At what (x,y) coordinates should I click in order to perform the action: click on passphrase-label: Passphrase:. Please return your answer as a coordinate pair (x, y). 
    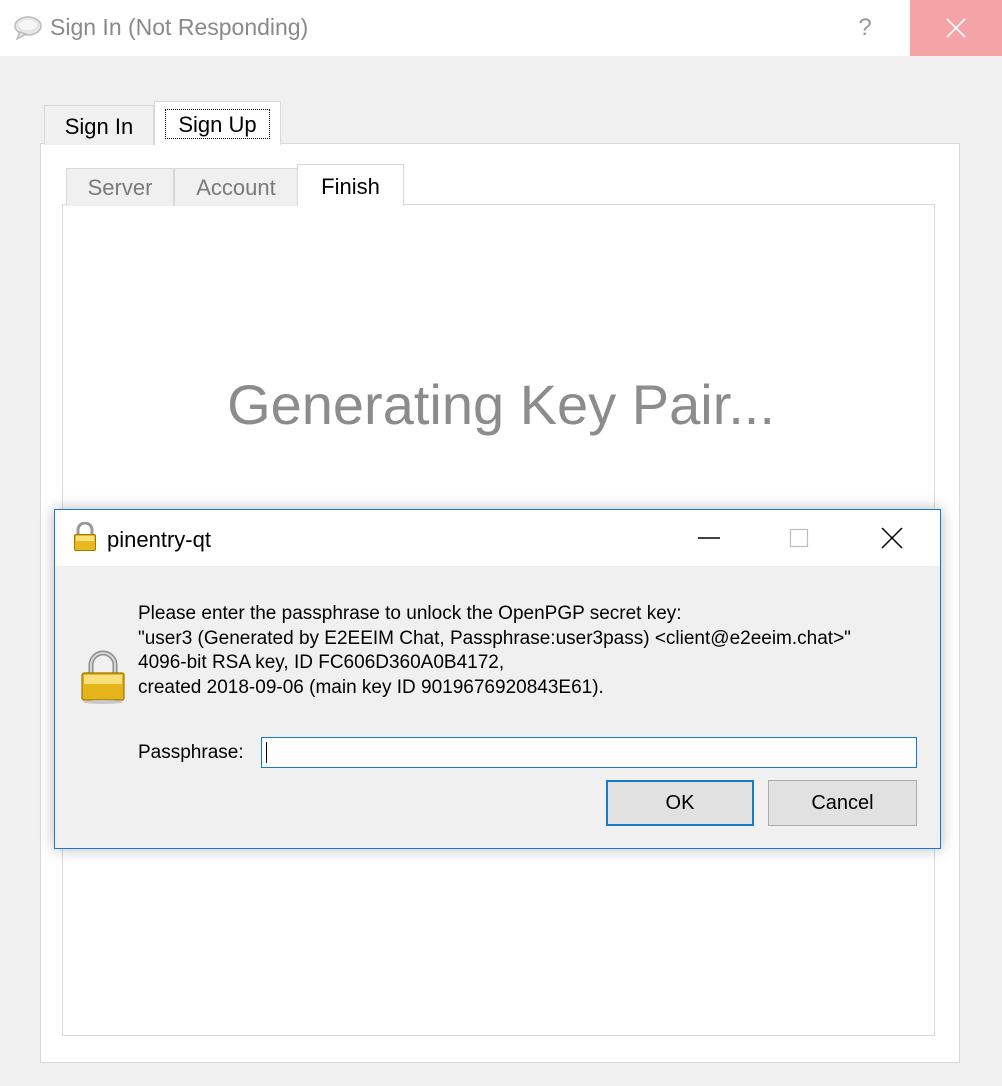
    Looking at the image, I should click on (191, 752).